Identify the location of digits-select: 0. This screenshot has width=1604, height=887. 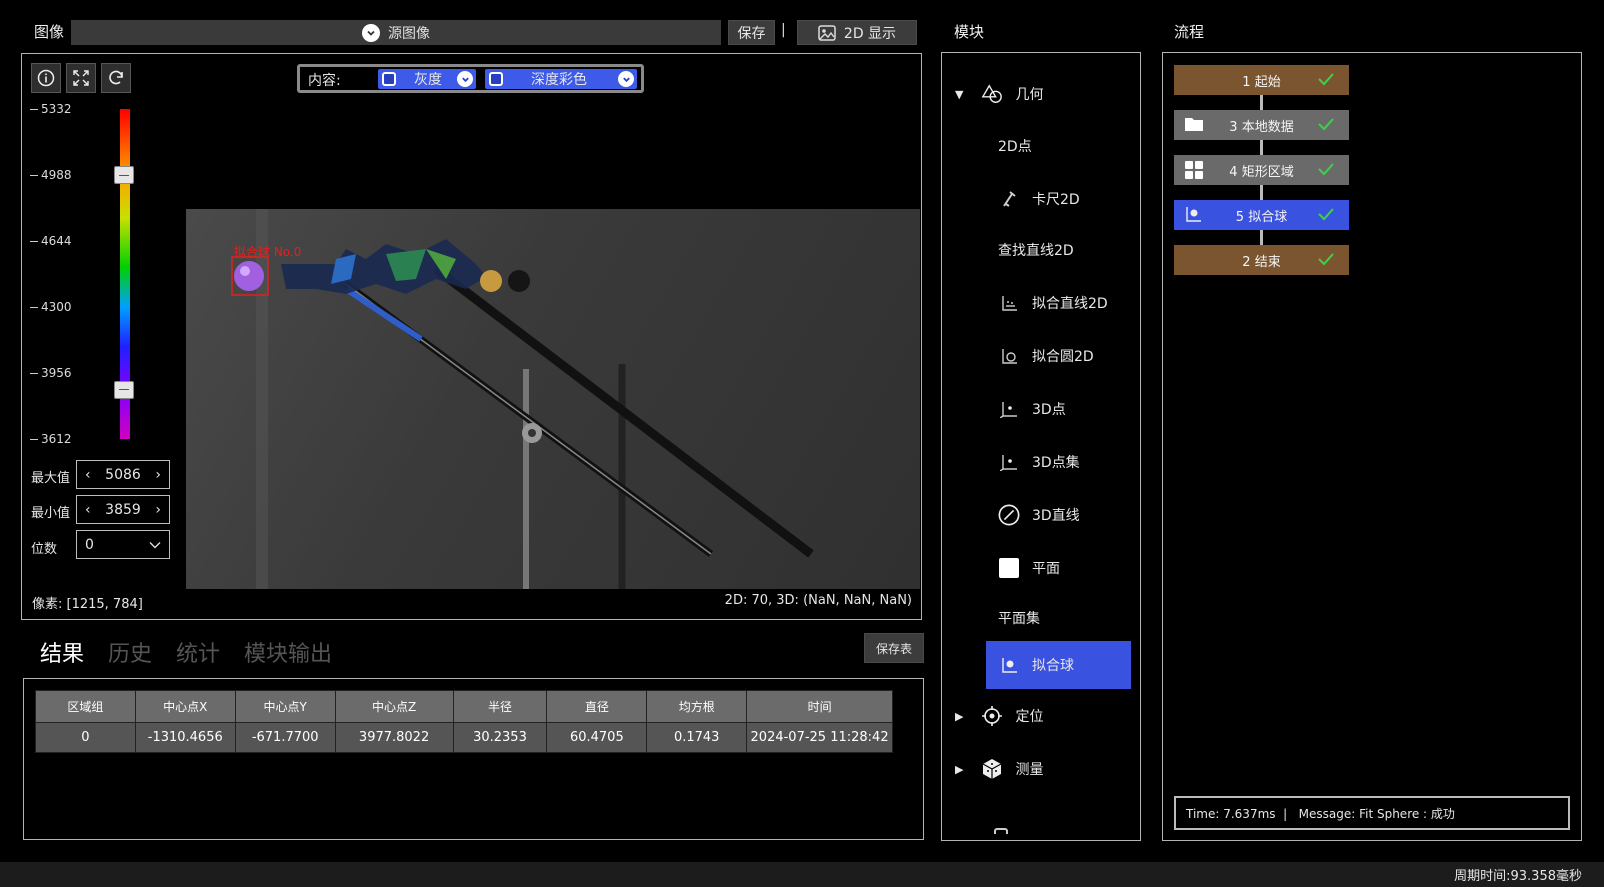
(123, 544).